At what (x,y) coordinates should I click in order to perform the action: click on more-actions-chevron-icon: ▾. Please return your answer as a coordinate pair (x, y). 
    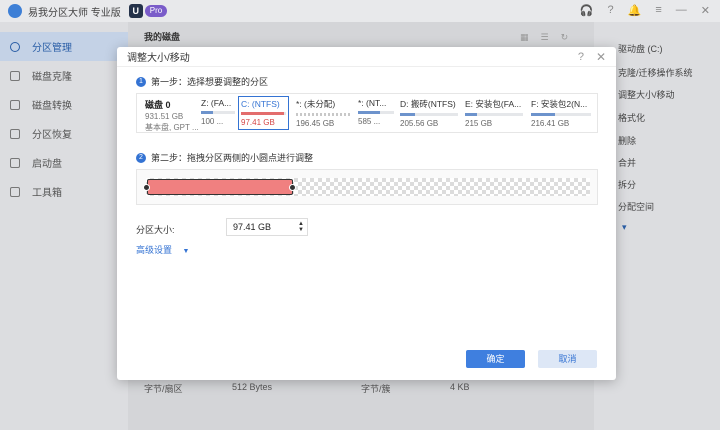
    Looking at the image, I should click on (624, 227).